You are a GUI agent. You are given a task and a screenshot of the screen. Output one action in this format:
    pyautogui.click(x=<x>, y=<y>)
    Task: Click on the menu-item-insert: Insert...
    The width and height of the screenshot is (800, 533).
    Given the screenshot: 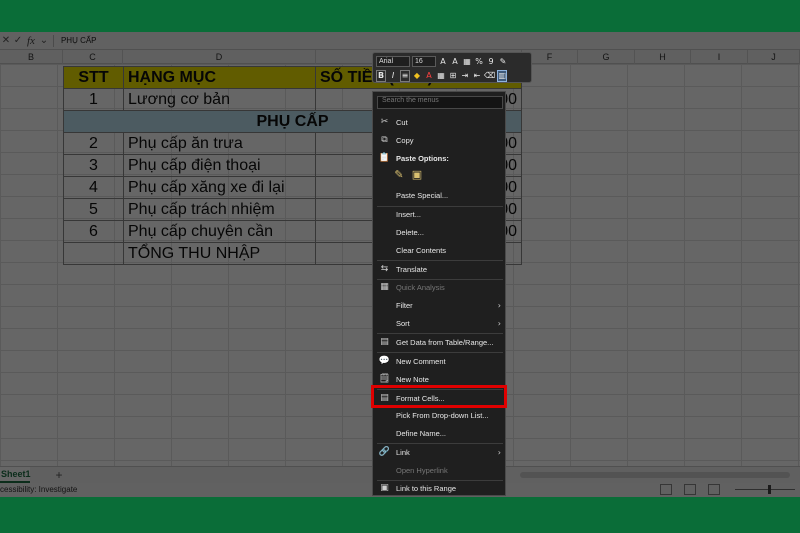 What is the action you would take?
    pyautogui.click(x=440, y=214)
    